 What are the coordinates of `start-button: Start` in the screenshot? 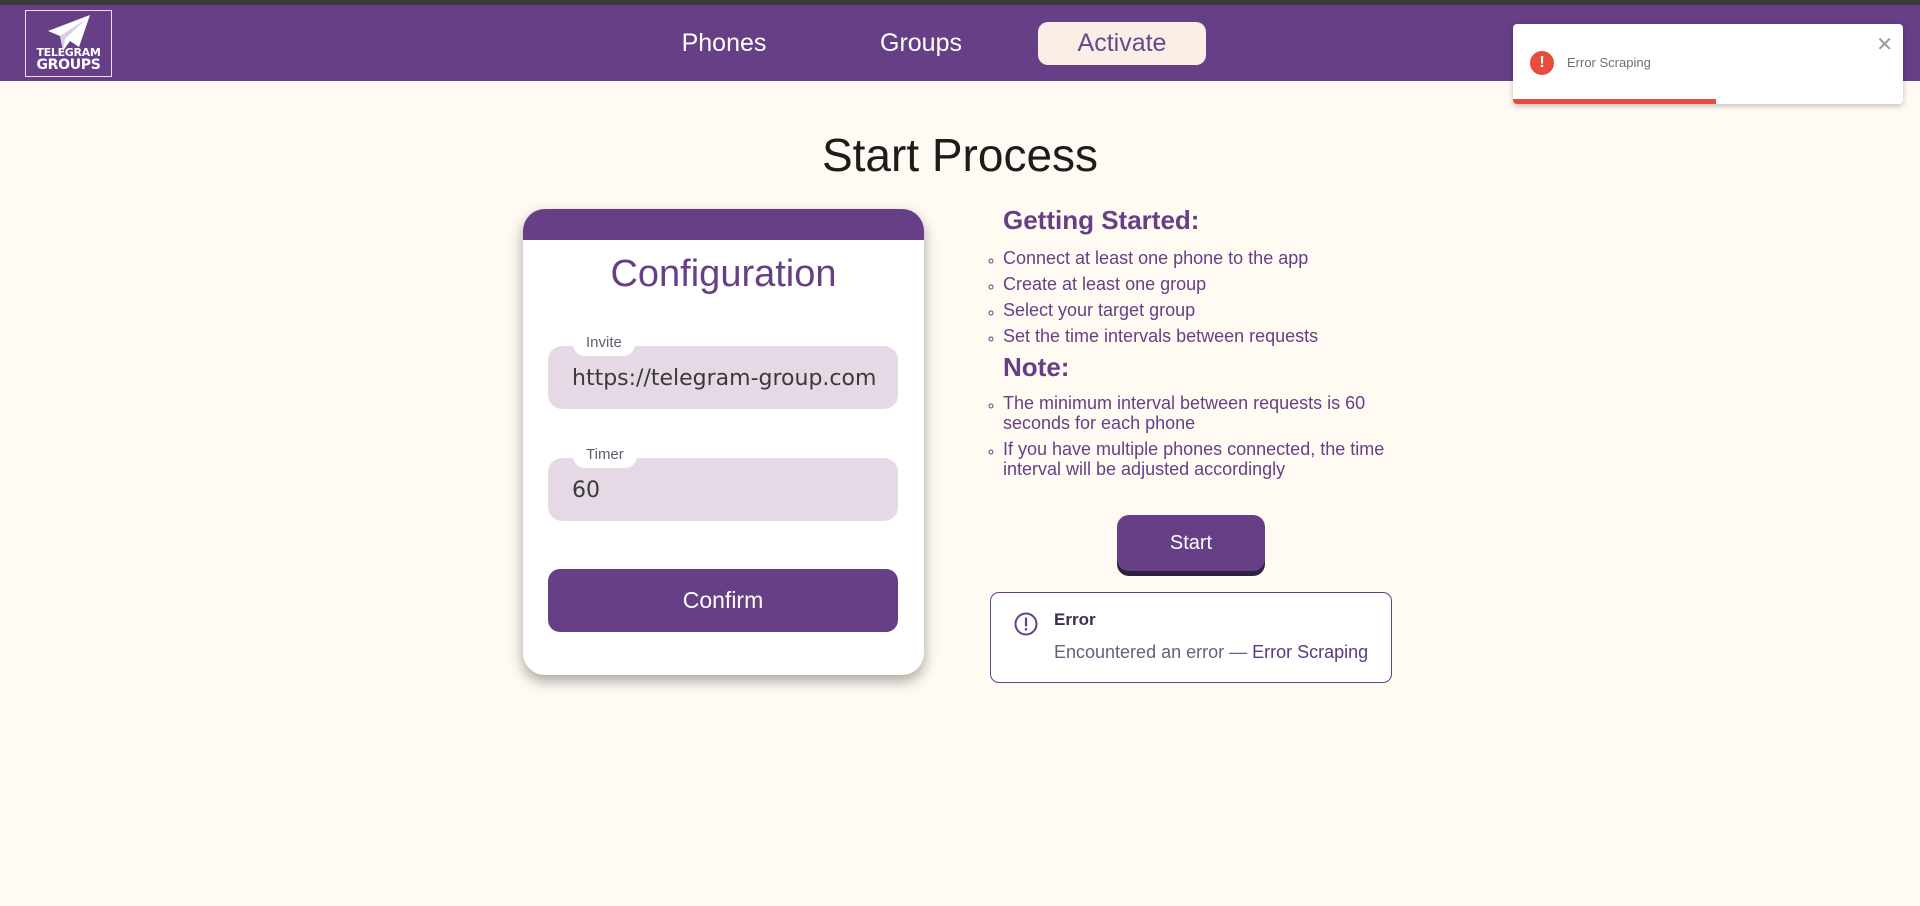 It's located at (1191, 543).